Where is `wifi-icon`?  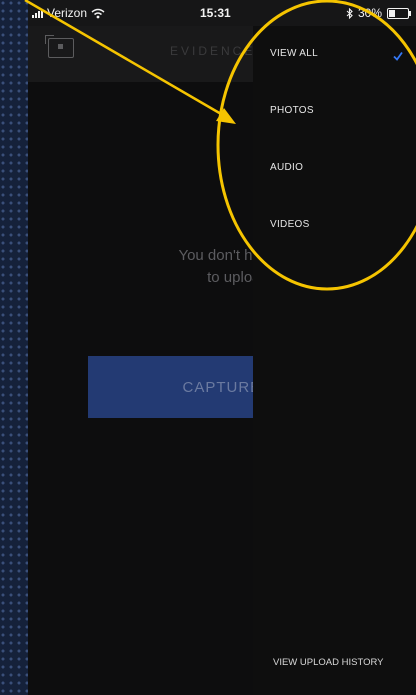
wifi-icon is located at coordinates (98, 13).